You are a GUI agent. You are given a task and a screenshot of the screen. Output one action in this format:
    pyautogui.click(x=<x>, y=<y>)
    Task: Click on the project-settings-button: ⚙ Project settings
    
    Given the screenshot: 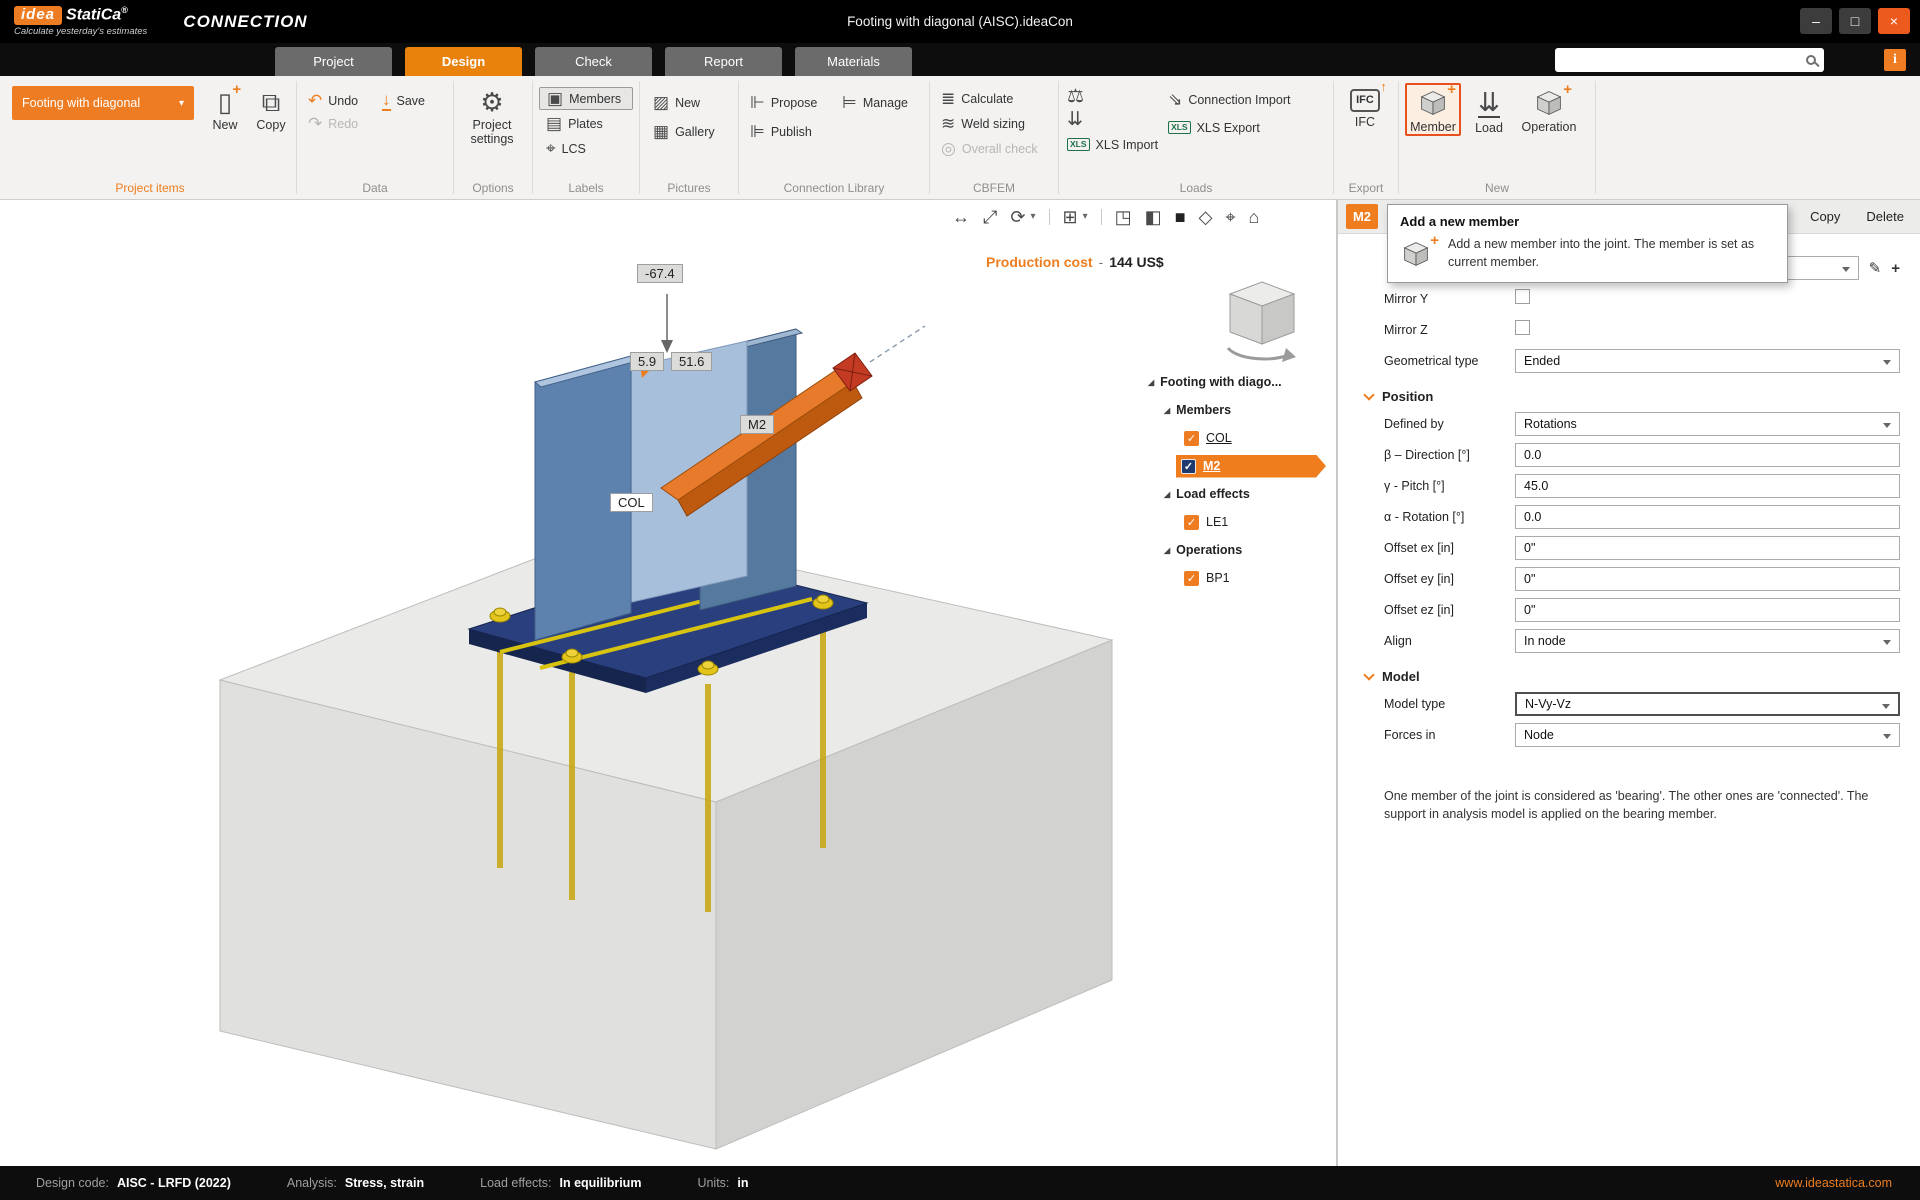 What is the action you would take?
    pyautogui.click(x=492, y=115)
    